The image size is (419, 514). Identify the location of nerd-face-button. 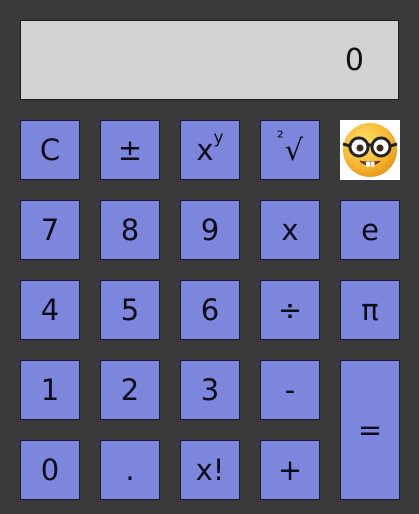
(370, 150).